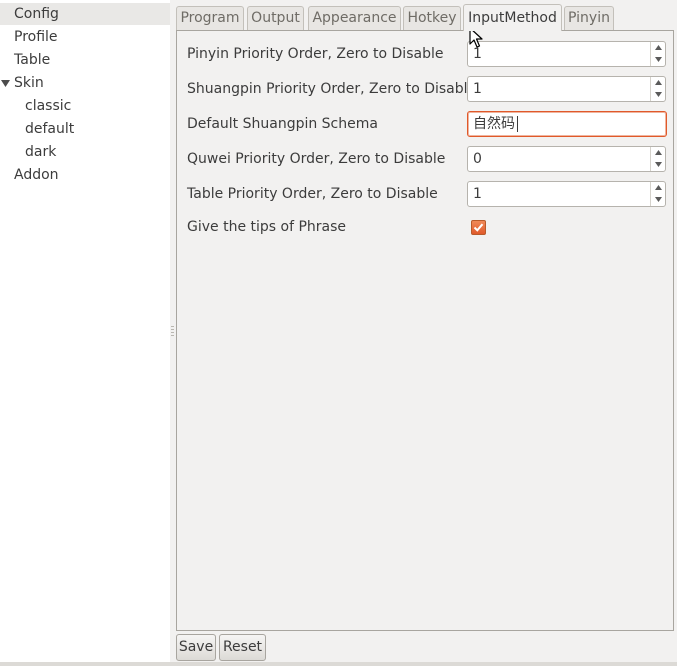  What do you see at coordinates (354, 18) in the screenshot?
I see `tab-appearance: Appearance` at bounding box center [354, 18].